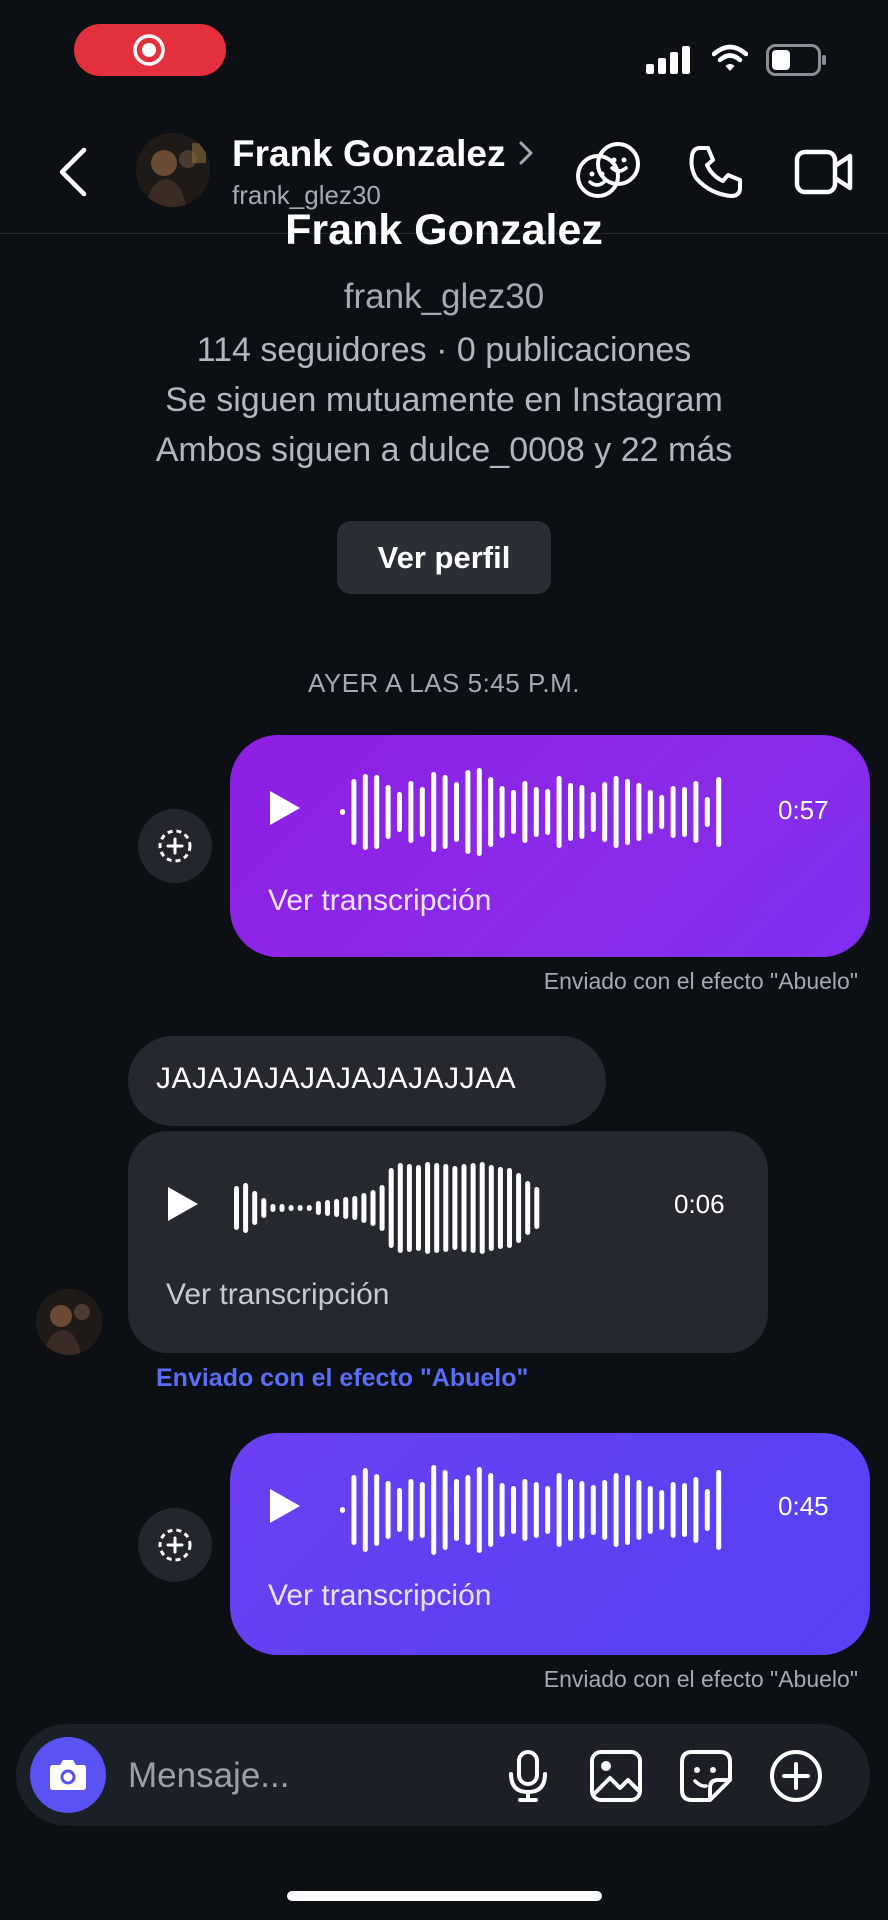 The image size is (888, 1920). I want to click on incoming-text-message: JAJAJAJAJAJAJAJAJJAA, so click(367, 1081).